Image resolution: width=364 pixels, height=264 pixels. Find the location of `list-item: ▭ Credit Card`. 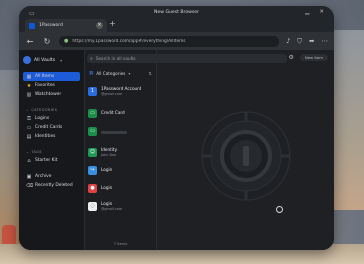

list-item: ▭ Credit Card is located at coordinates (120, 113).